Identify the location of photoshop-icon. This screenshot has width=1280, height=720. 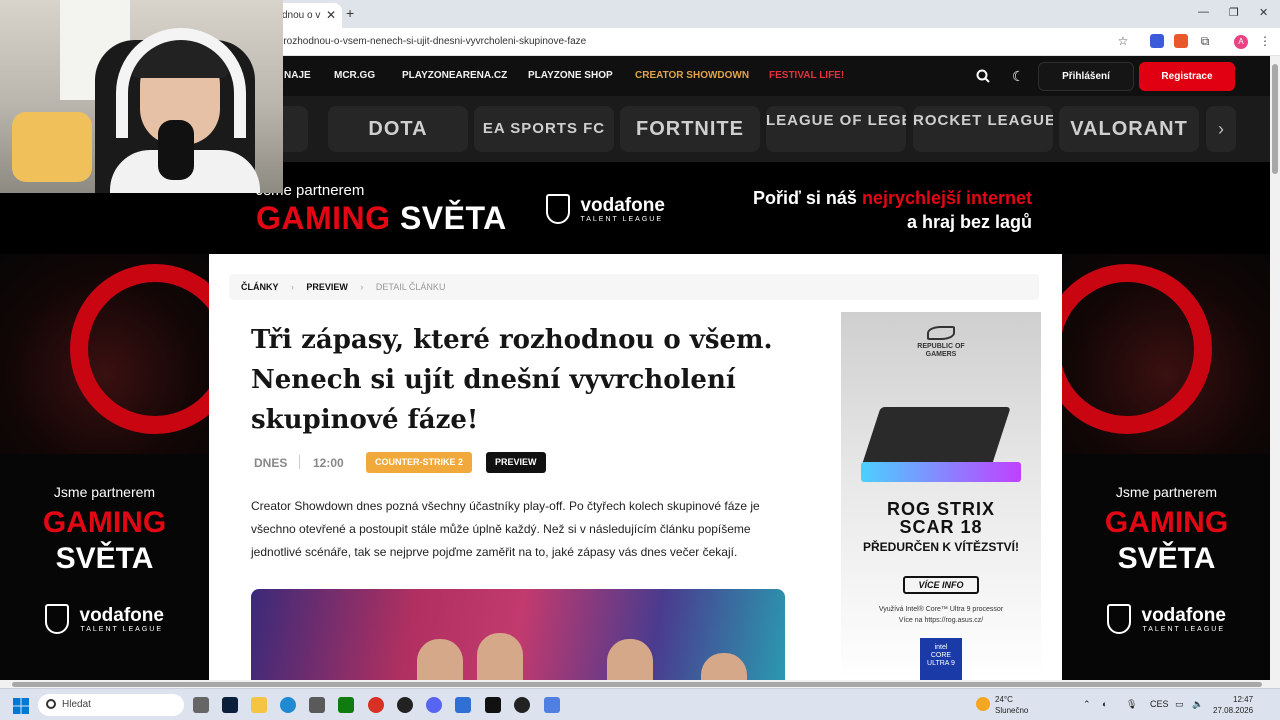
(230, 705).